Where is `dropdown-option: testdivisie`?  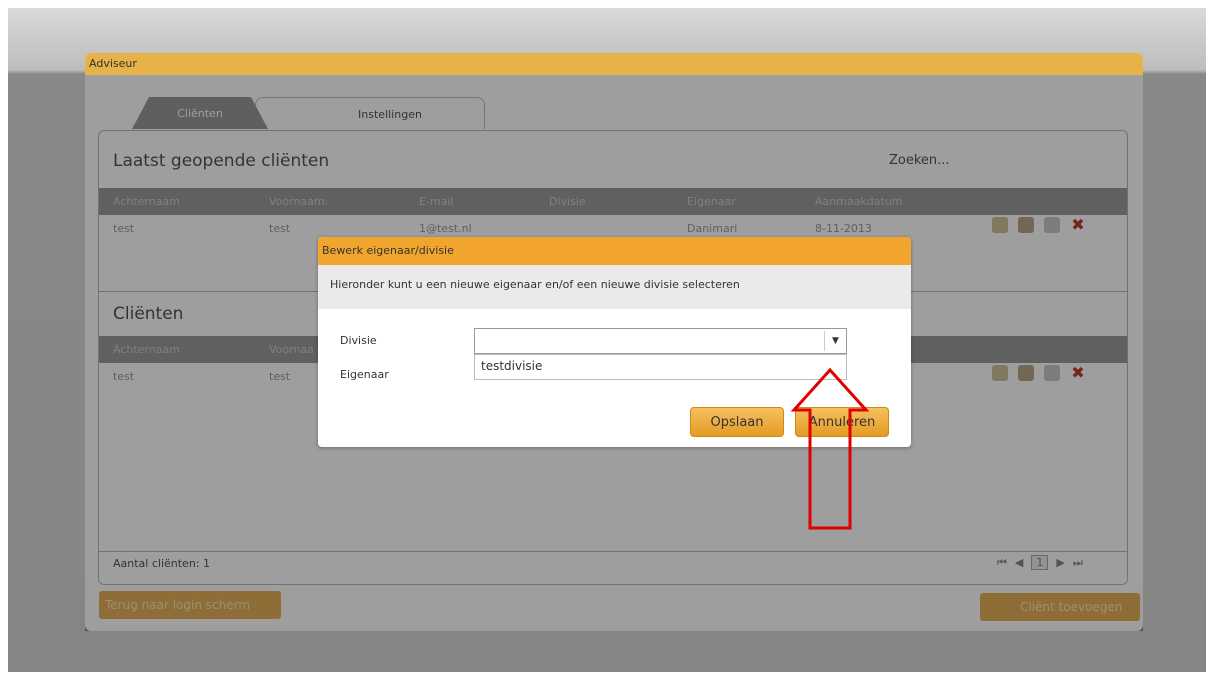 dropdown-option: testdivisie is located at coordinates (660, 367).